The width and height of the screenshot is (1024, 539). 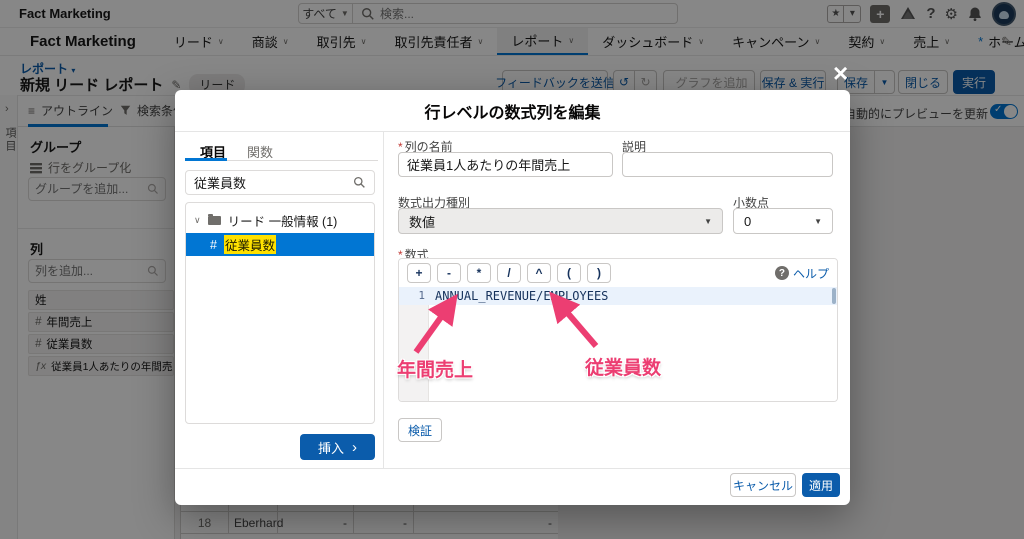 I want to click on editor-scrollbar, so click(x=834, y=296).